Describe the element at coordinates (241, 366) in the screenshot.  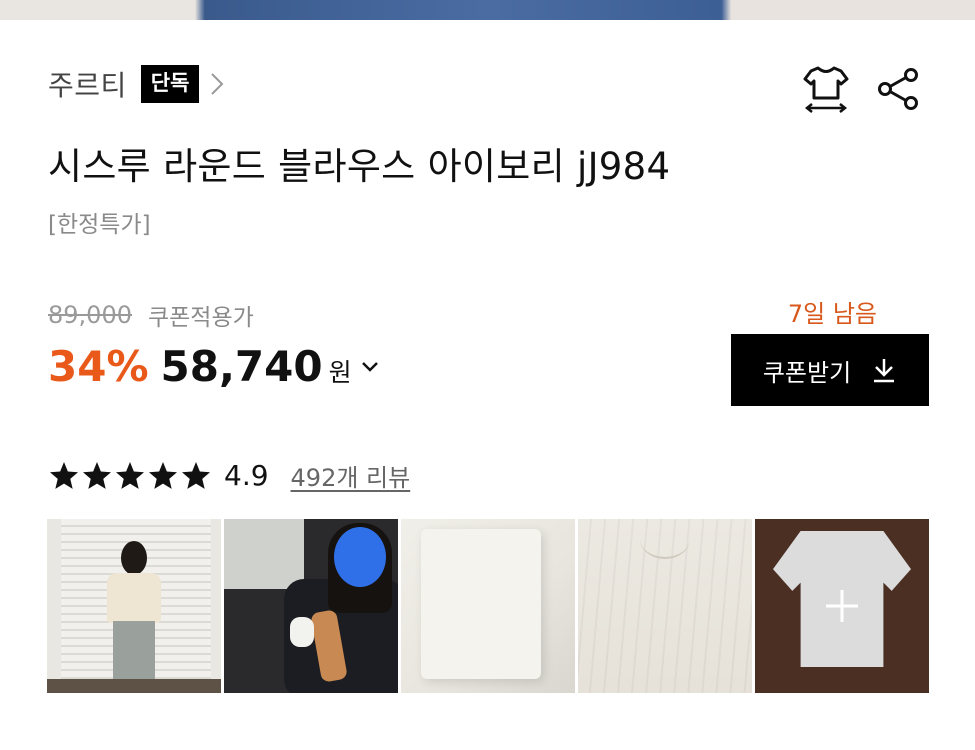
I see `sale-price: 58,740` at that location.